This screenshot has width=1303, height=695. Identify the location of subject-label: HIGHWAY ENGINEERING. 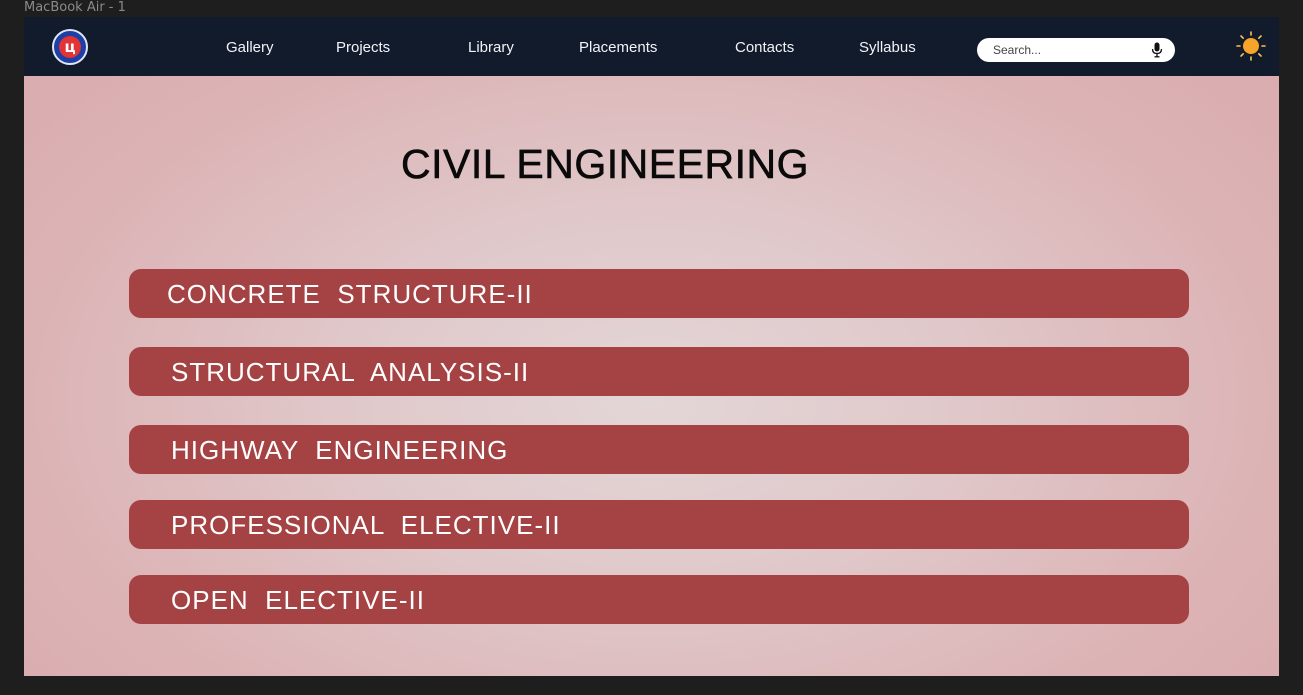
(340, 450).